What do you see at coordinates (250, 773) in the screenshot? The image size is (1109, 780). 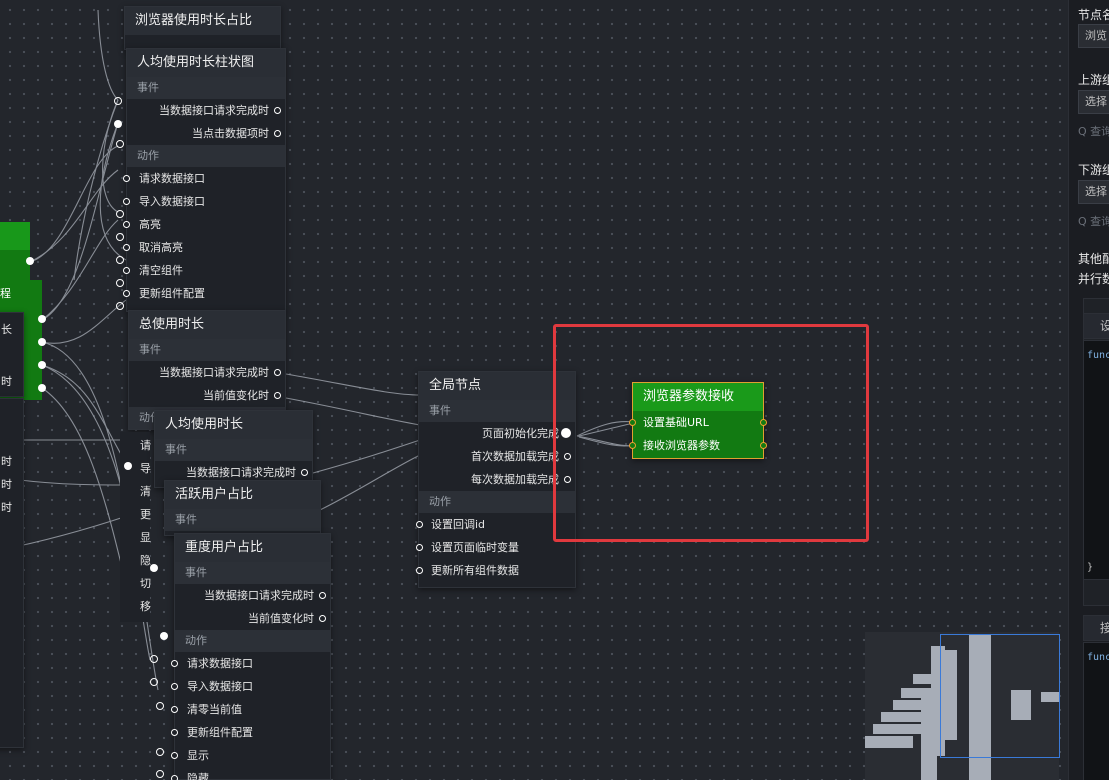 I see `action-row: 隐藏` at bounding box center [250, 773].